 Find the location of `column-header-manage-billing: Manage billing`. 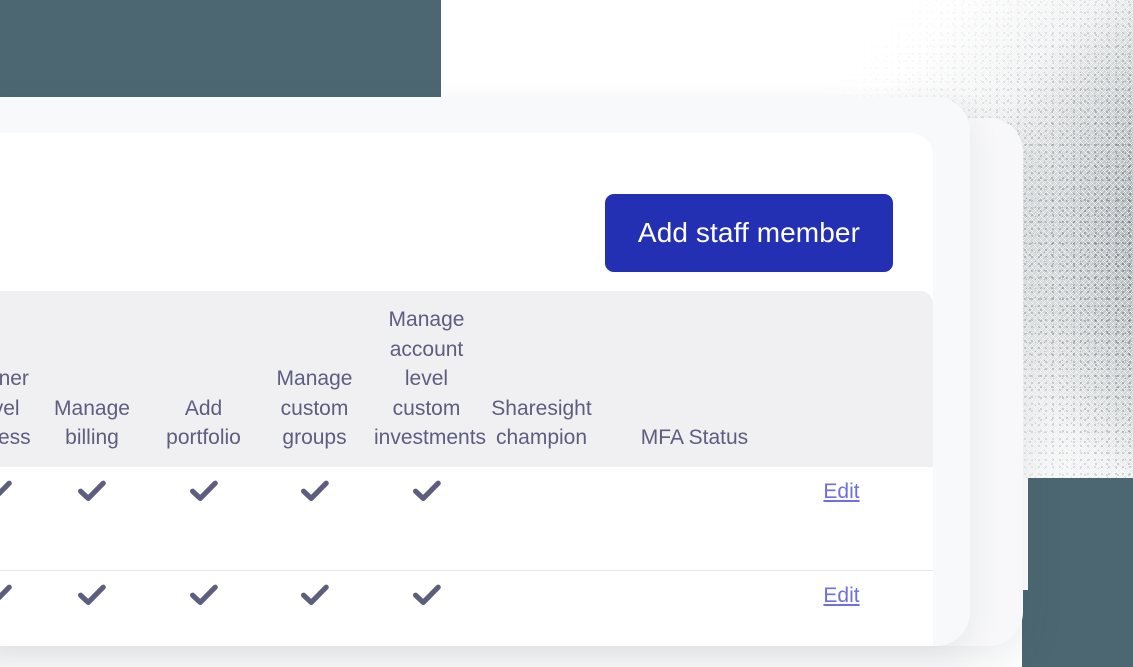

column-header-manage-billing: Manage billing is located at coordinates (92, 379).